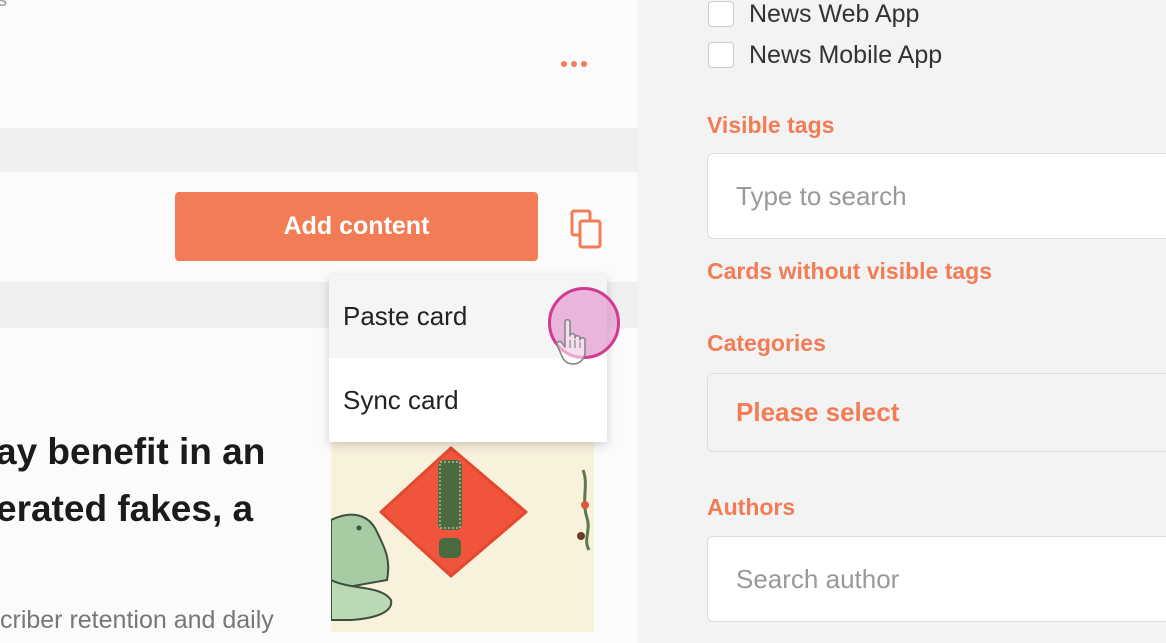  Describe the element at coordinates (127, 508) in the screenshot. I see `headline-line: erated fakes, a` at that location.